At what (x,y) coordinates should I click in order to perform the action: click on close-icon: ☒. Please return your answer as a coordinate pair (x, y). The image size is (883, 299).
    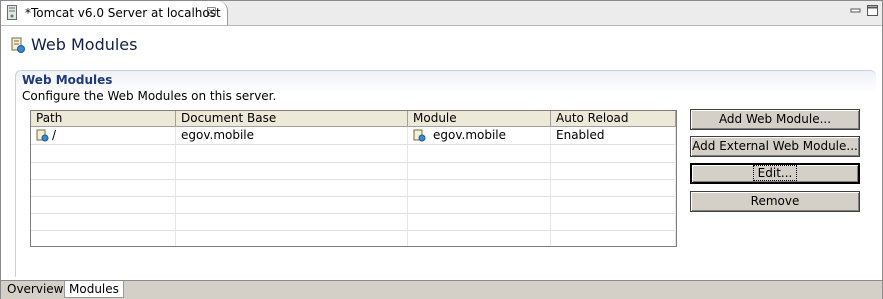
    Looking at the image, I should click on (211, 12).